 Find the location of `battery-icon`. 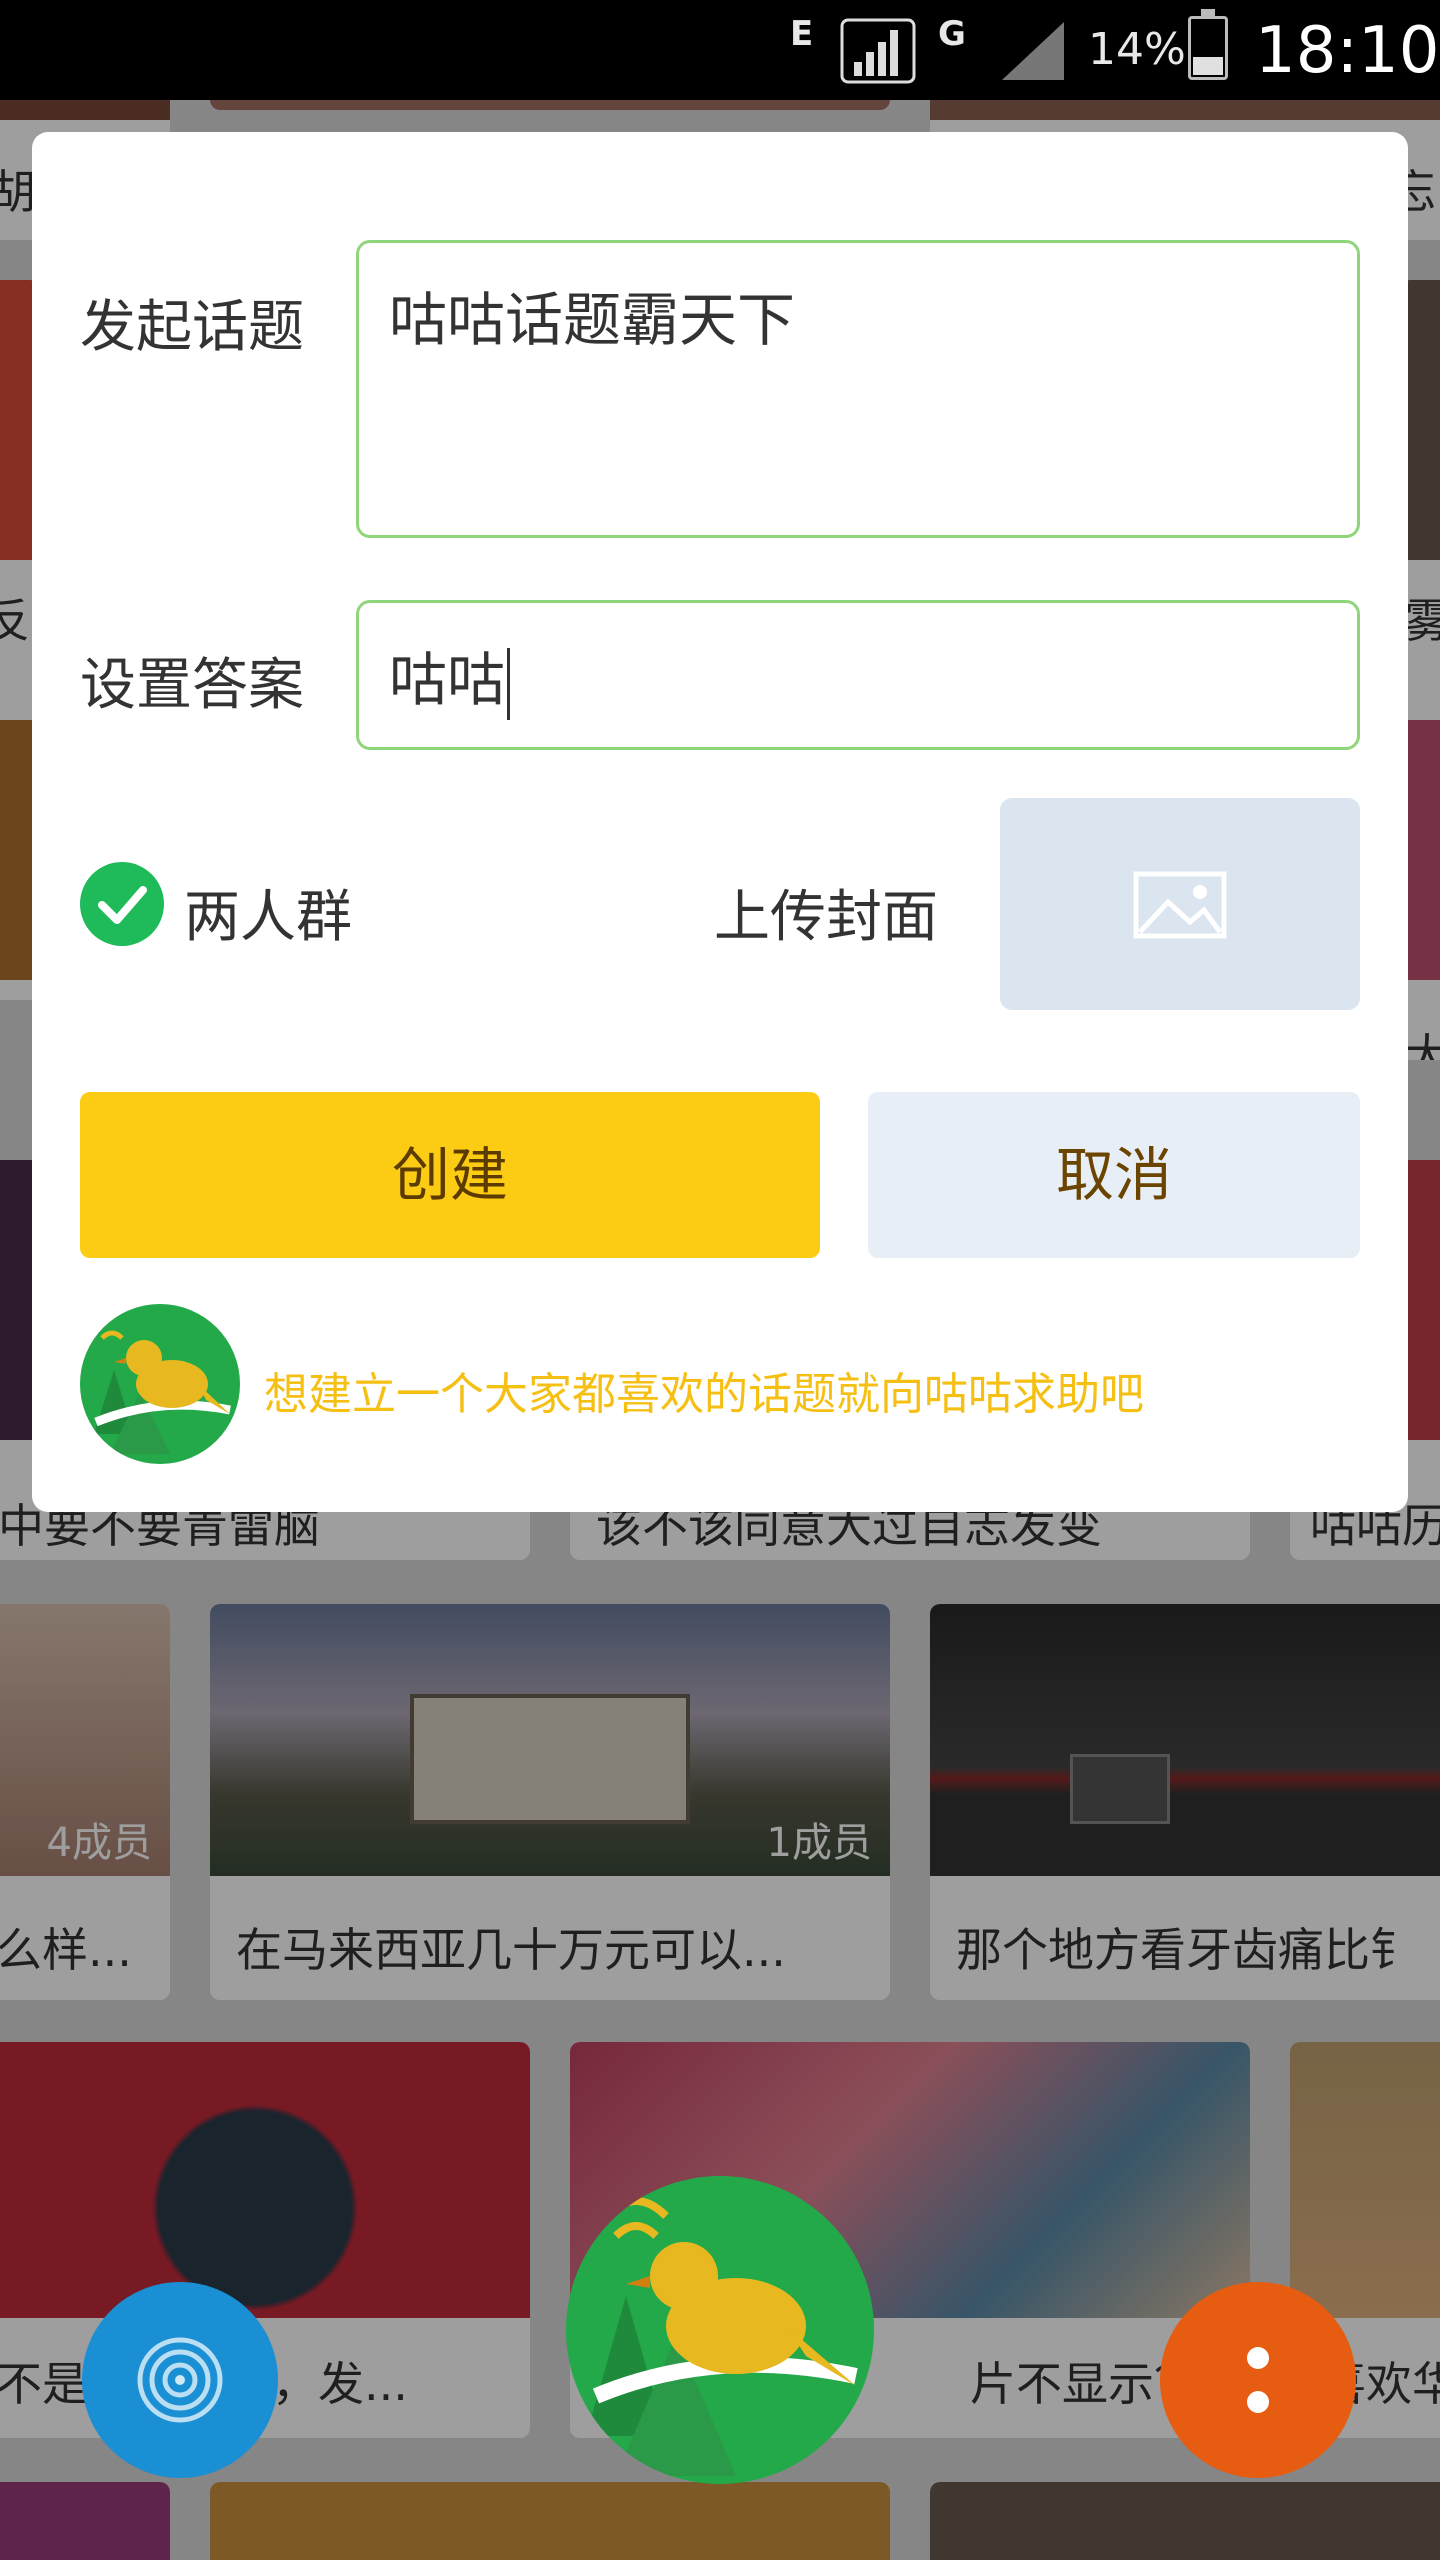

battery-icon is located at coordinates (1208, 44).